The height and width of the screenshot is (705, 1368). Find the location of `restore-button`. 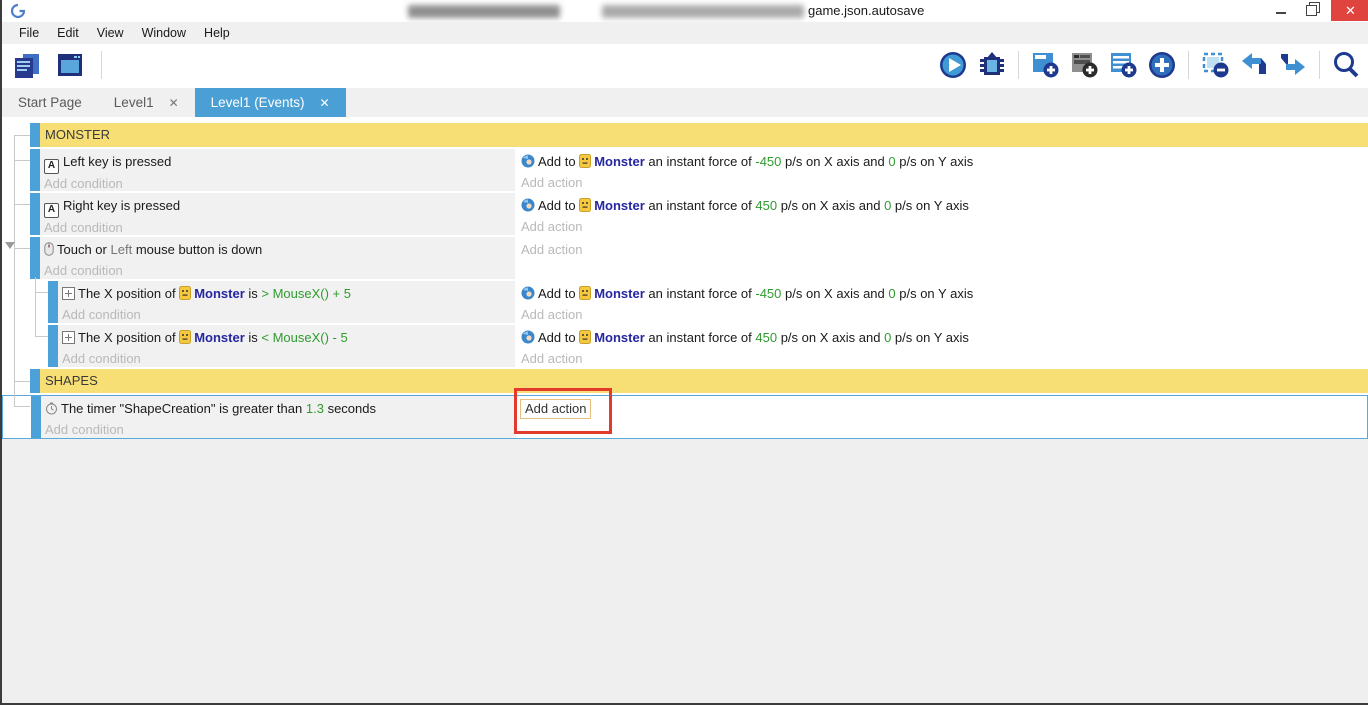

restore-button is located at coordinates (1311, 10).